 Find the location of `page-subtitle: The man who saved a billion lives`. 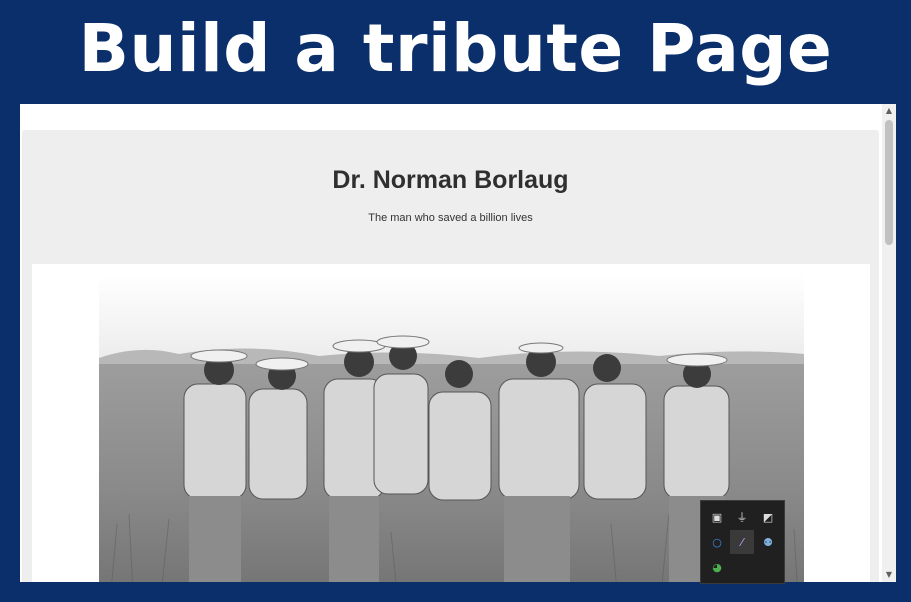

page-subtitle: The man who saved a billion lives is located at coordinates (450, 218).